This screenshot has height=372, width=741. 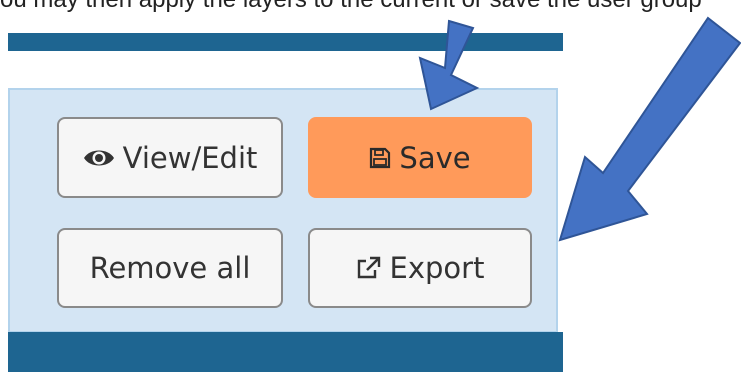 What do you see at coordinates (285, 42) in the screenshot?
I see `top-divider-bar` at bounding box center [285, 42].